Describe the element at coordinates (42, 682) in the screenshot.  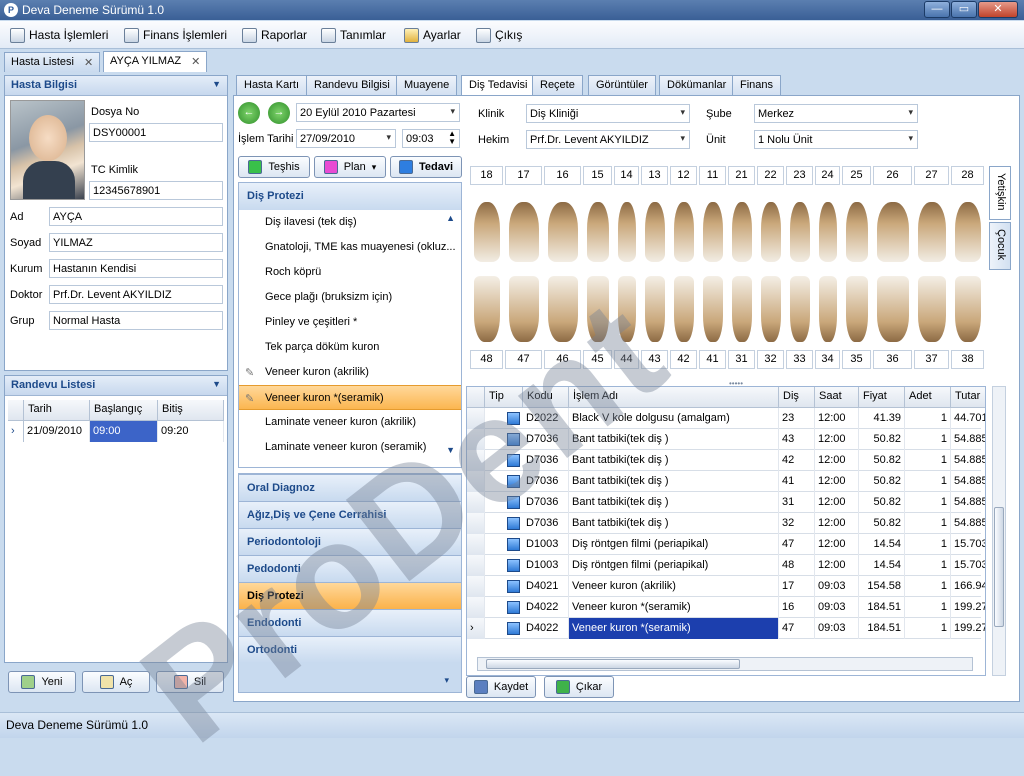
I see `new-button: Yeni` at that location.